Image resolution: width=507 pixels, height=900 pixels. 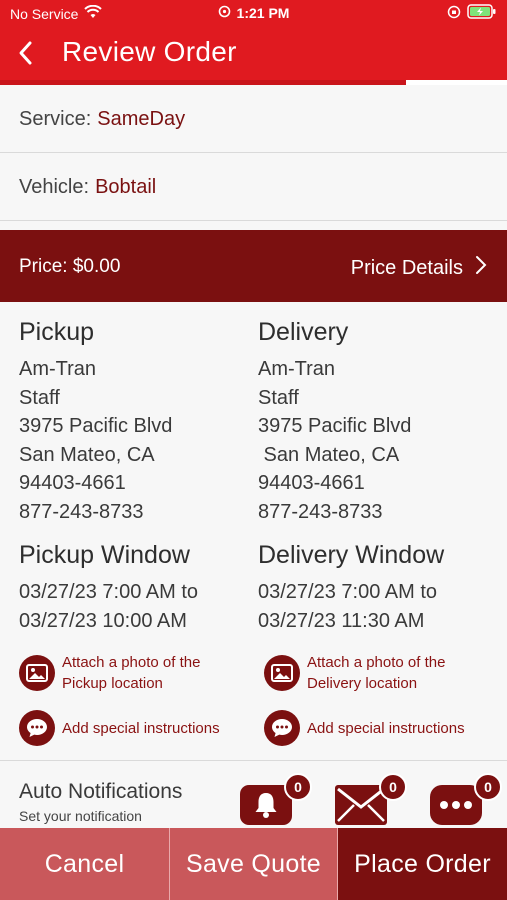 What do you see at coordinates (354, 673) in the screenshot?
I see `delivery-photo-button: Attach a photo of the Delivery location` at bounding box center [354, 673].